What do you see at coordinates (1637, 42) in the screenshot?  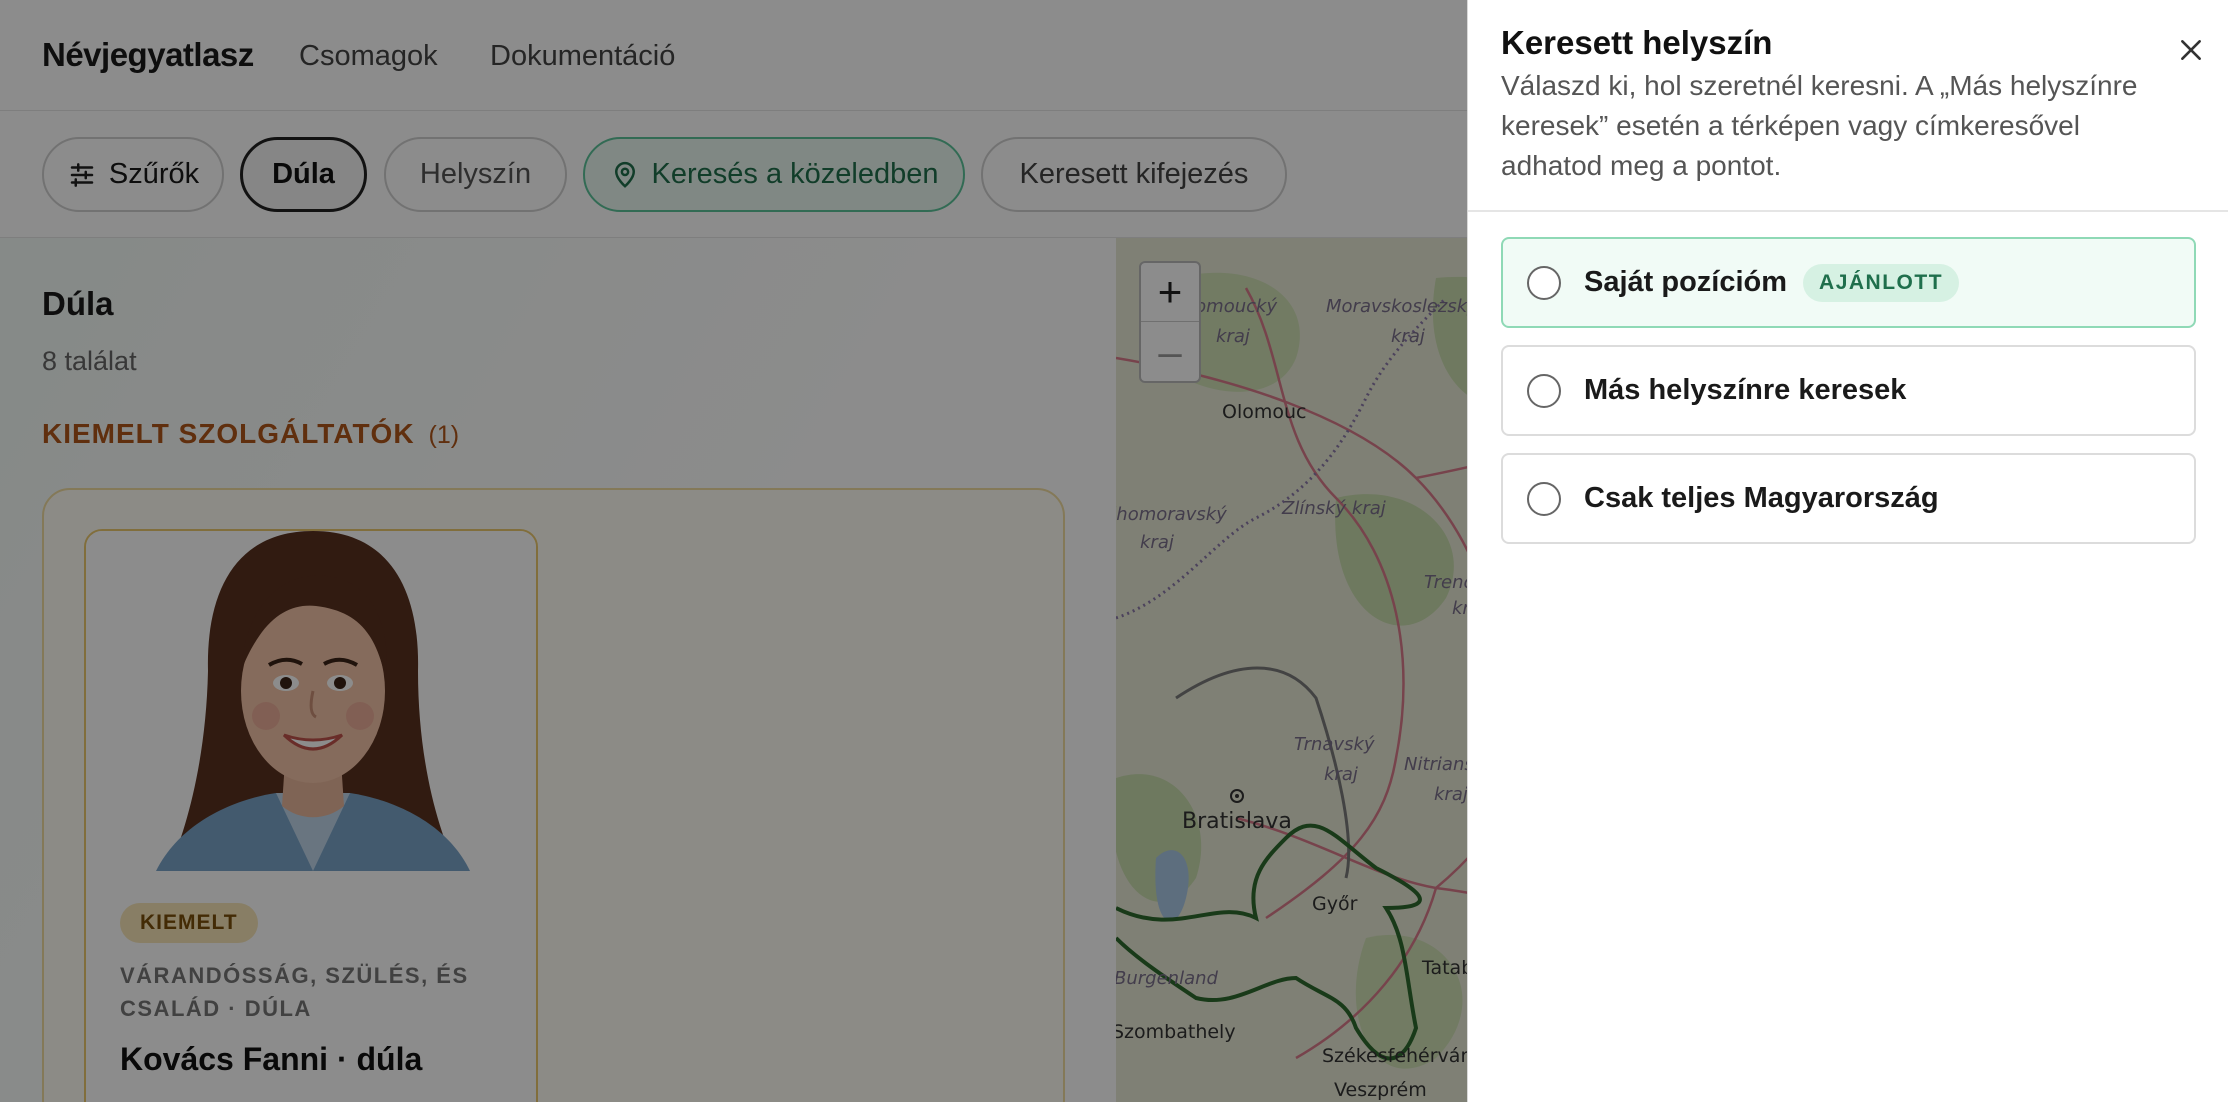 I see `drawer-title: Keresett helyszín` at bounding box center [1637, 42].